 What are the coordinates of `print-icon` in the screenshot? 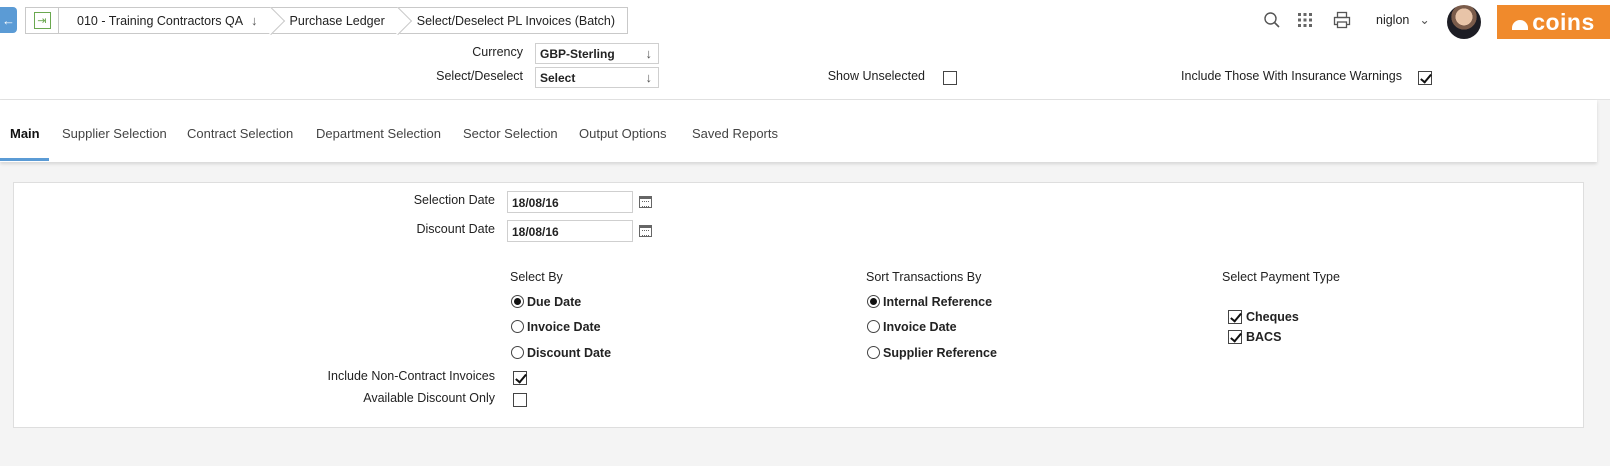 It's located at (1342, 20).